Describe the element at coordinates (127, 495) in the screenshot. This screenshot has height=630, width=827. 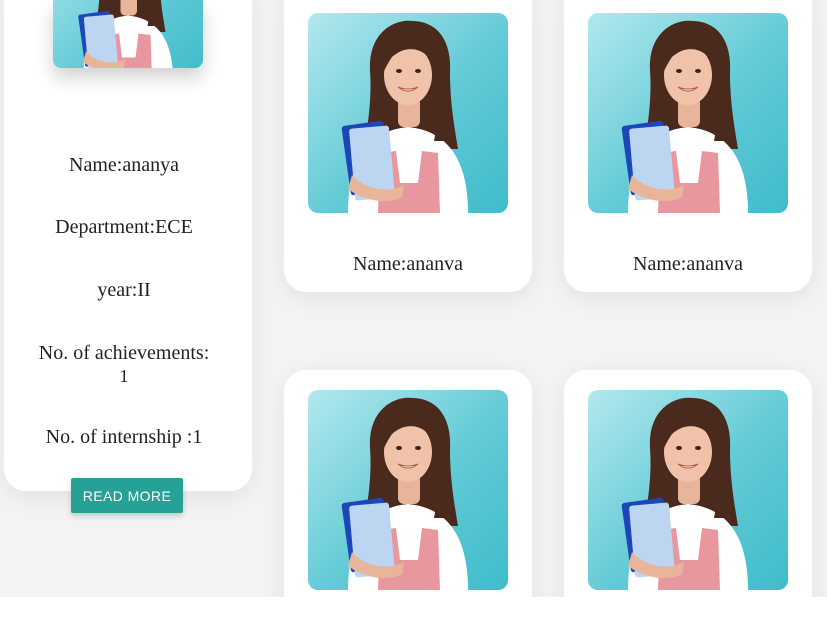
I see `read-more-button: READ MORE` at that location.